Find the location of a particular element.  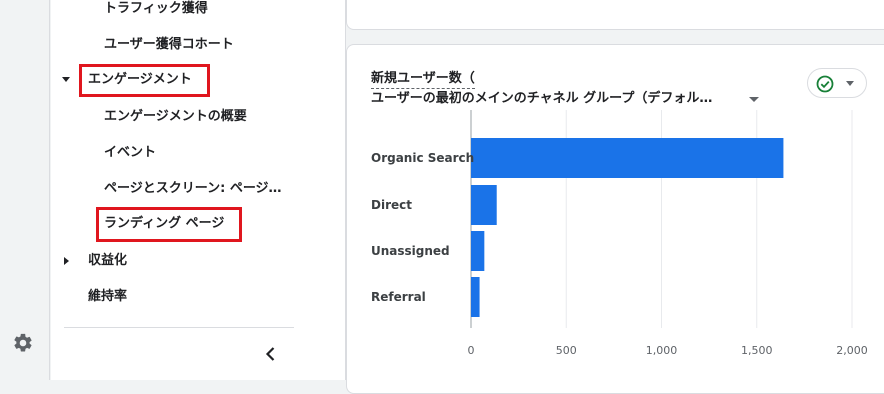

chart-tick-labels: 0 500 1,000 1,500 2,000 is located at coordinates (668, 350).